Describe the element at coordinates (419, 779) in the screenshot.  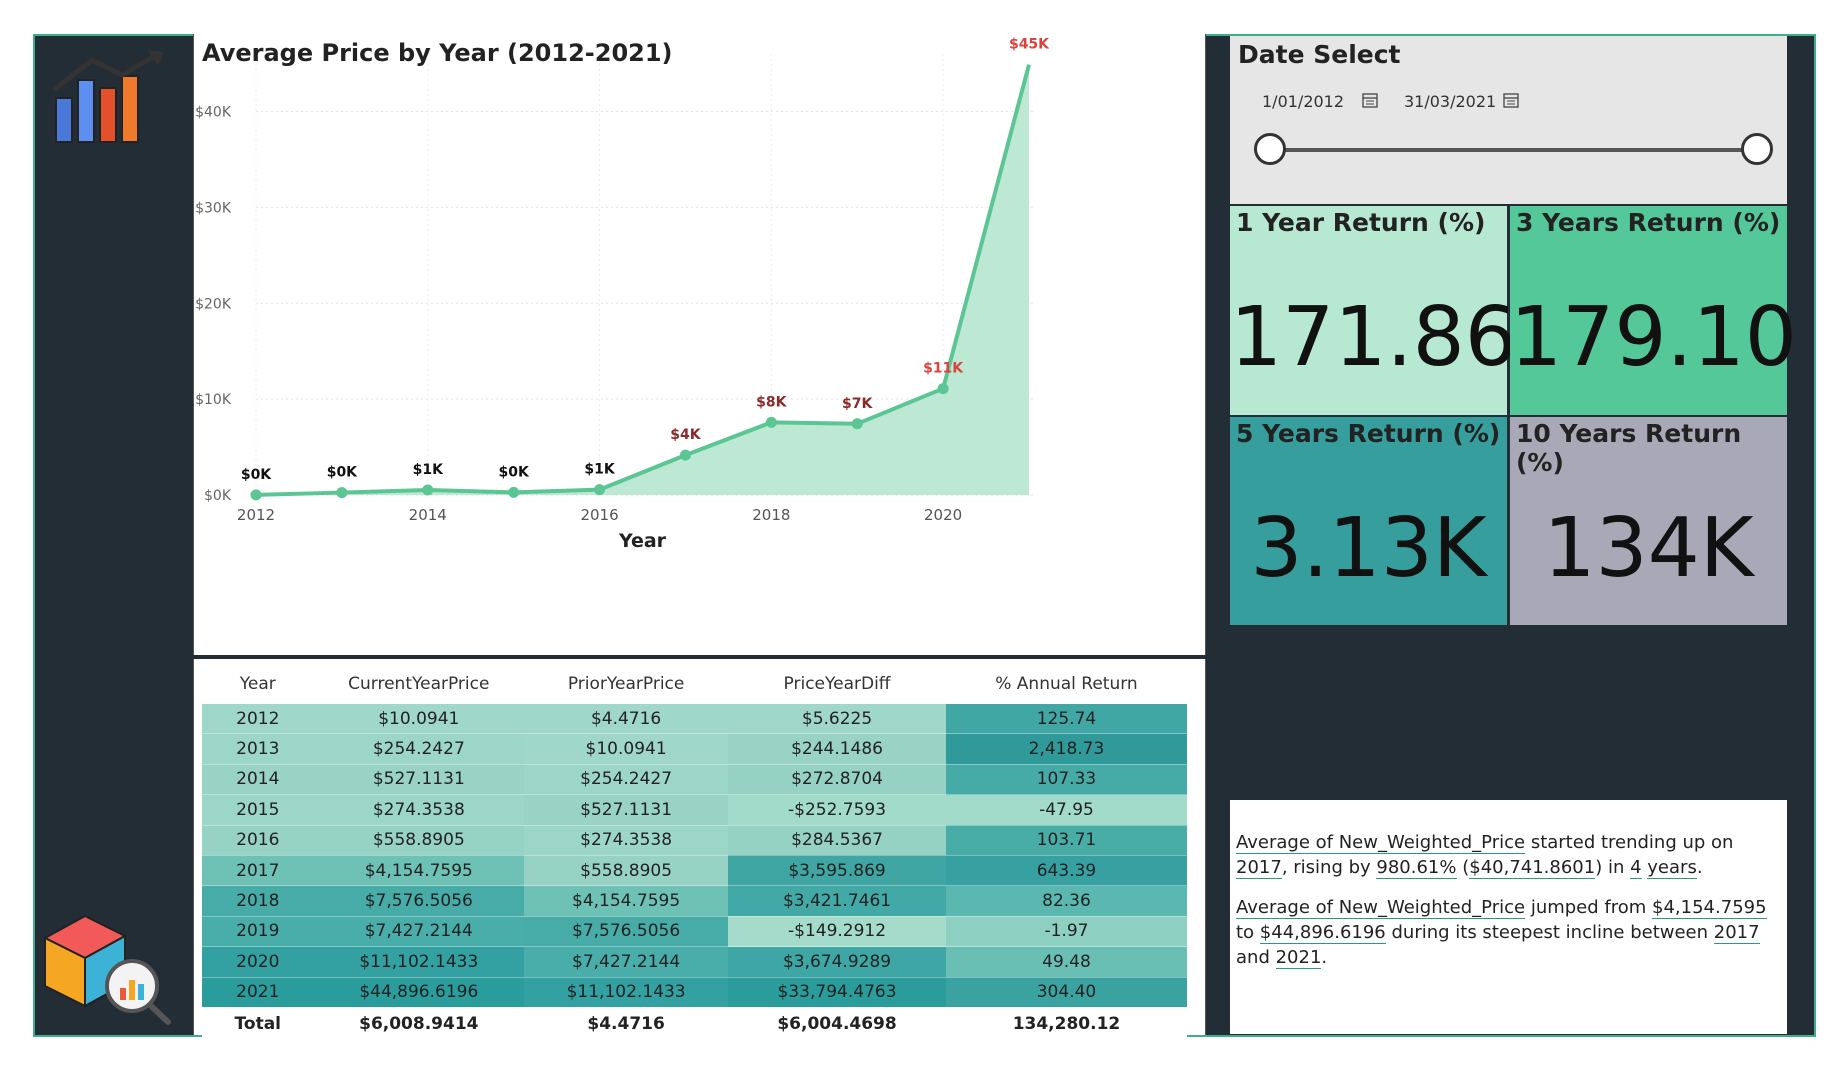
I see `cell-current-year-price: $527.1131` at that location.